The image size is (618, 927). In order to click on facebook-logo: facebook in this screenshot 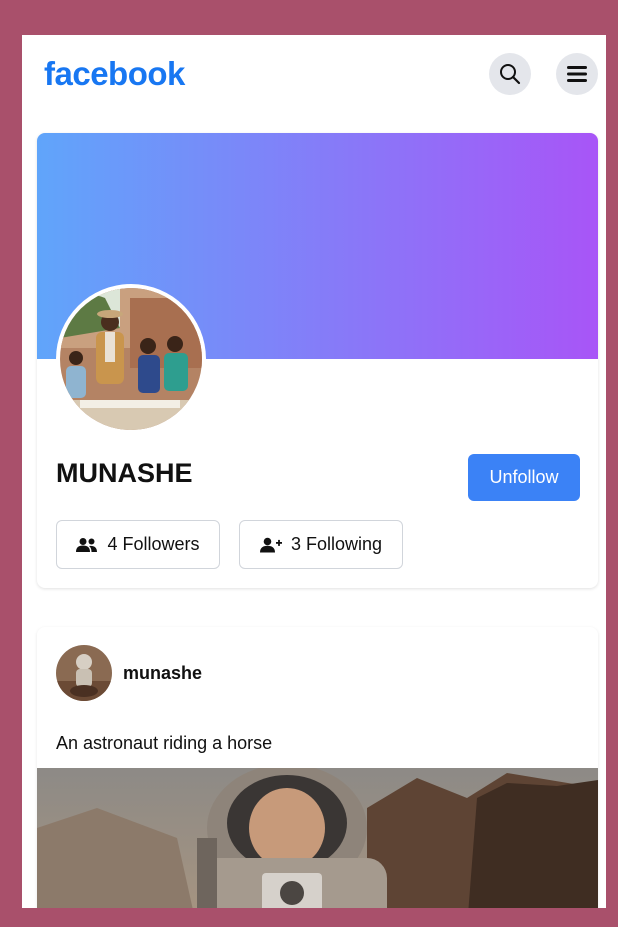, I will do `click(114, 74)`.